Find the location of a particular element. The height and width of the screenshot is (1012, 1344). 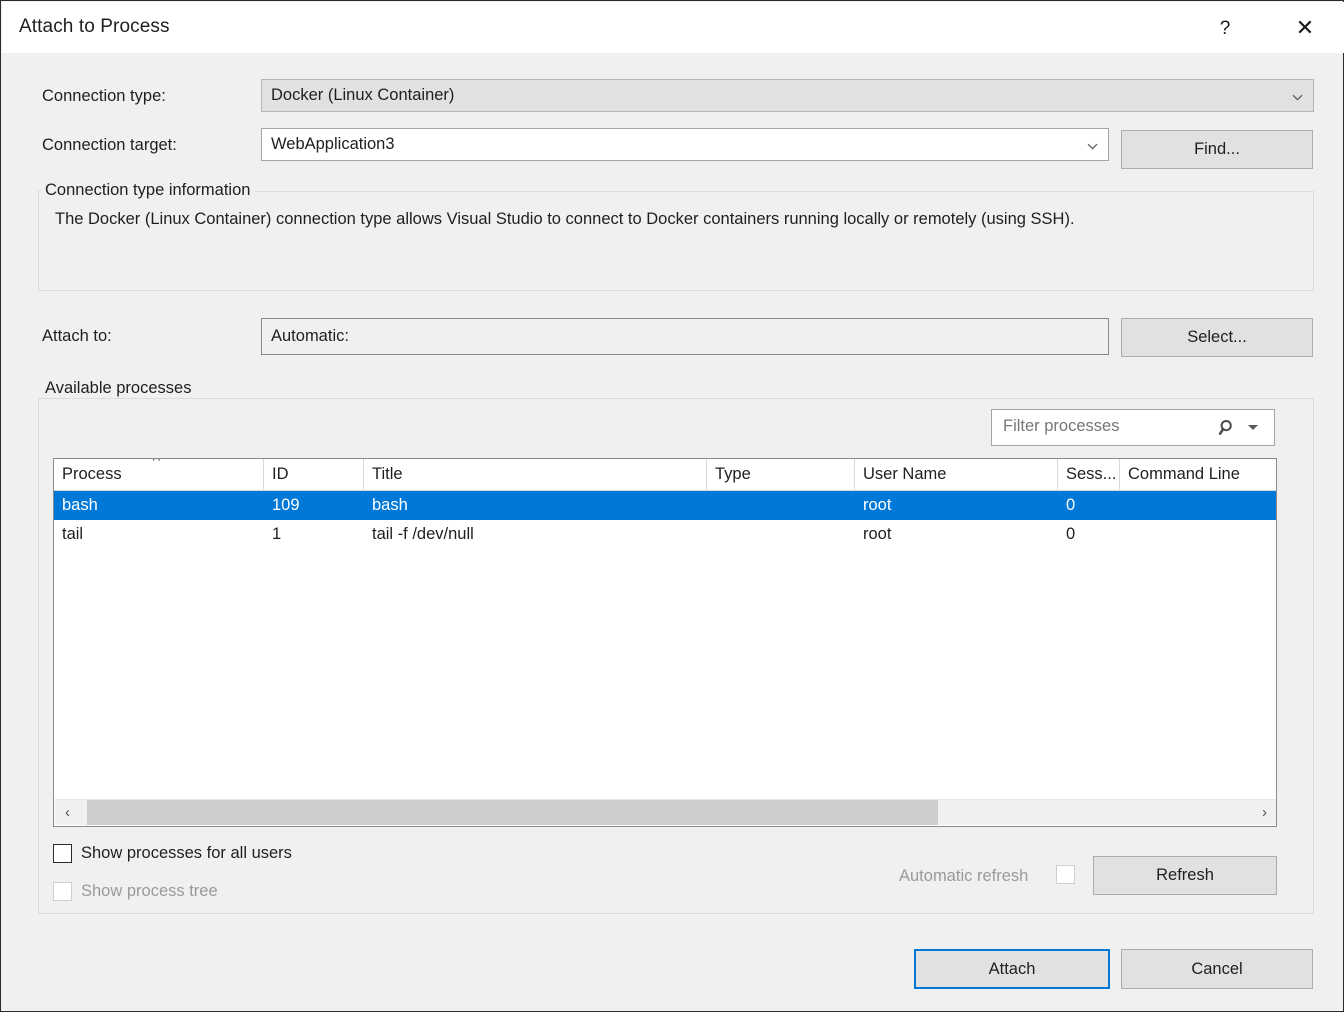

column-header-command-line: Command Line is located at coordinates (1198, 474).